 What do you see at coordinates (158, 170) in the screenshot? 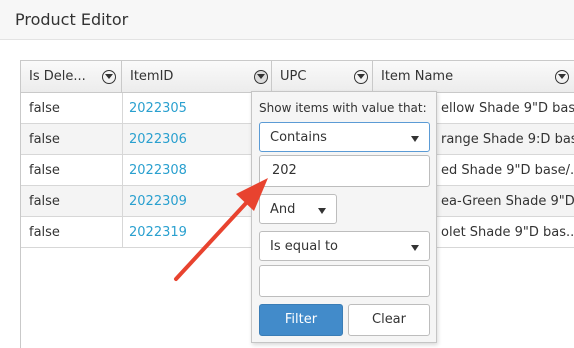
I see `cell-item-id: 2022308` at bounding box center [158, 170].